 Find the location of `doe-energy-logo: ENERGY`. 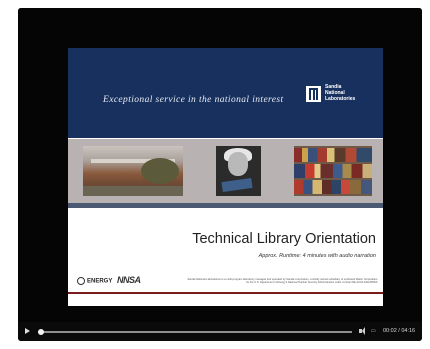

doe-energy-logo: ENERGY is located at coordinates (94, 281).